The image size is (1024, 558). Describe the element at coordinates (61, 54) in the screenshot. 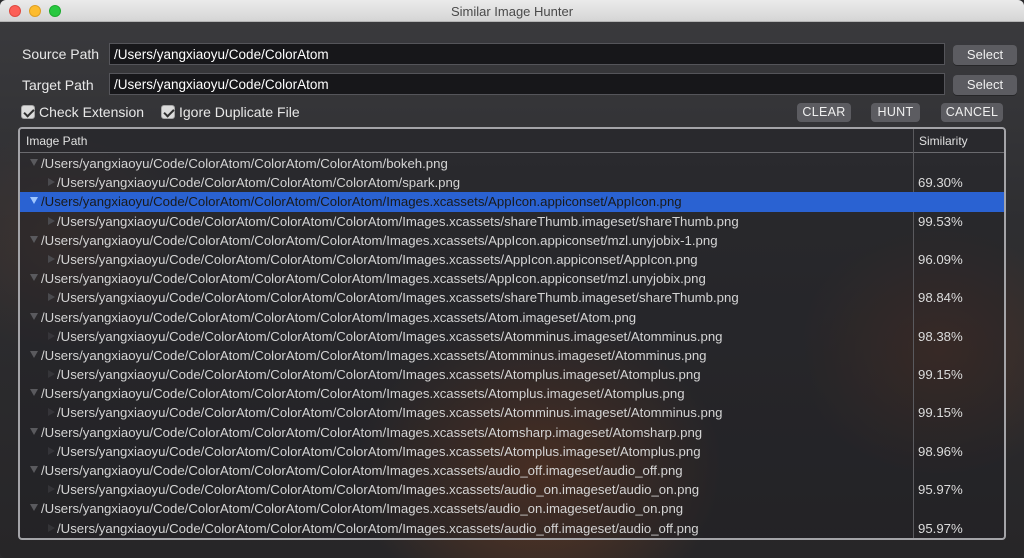

I see `source-path-label: Source Path` at that location.